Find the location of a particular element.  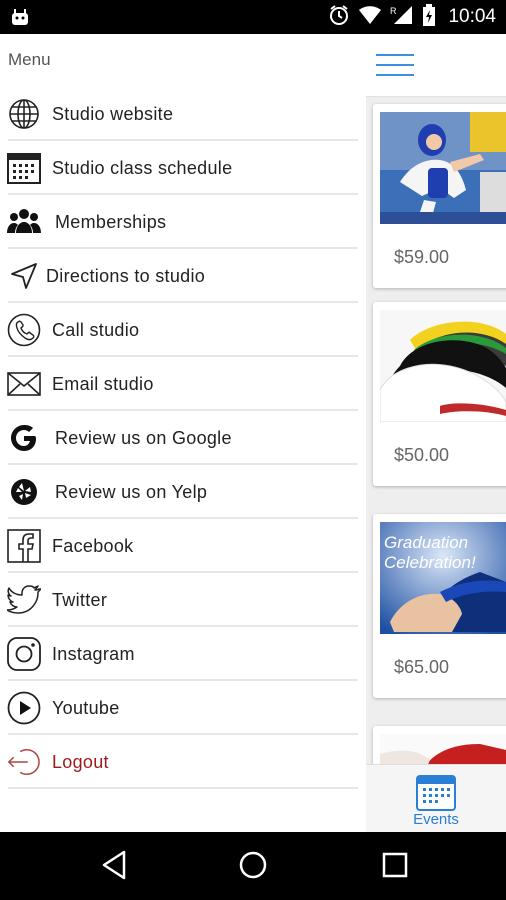

menu-item-directions: Directions to studio is located at coordinates (183, 276).